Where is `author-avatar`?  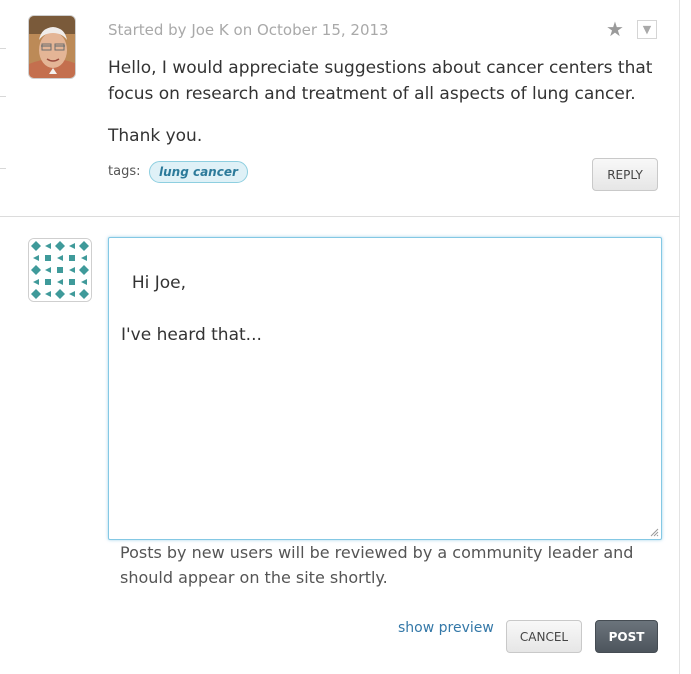 author-avatar is located at coordinates (52, 47).